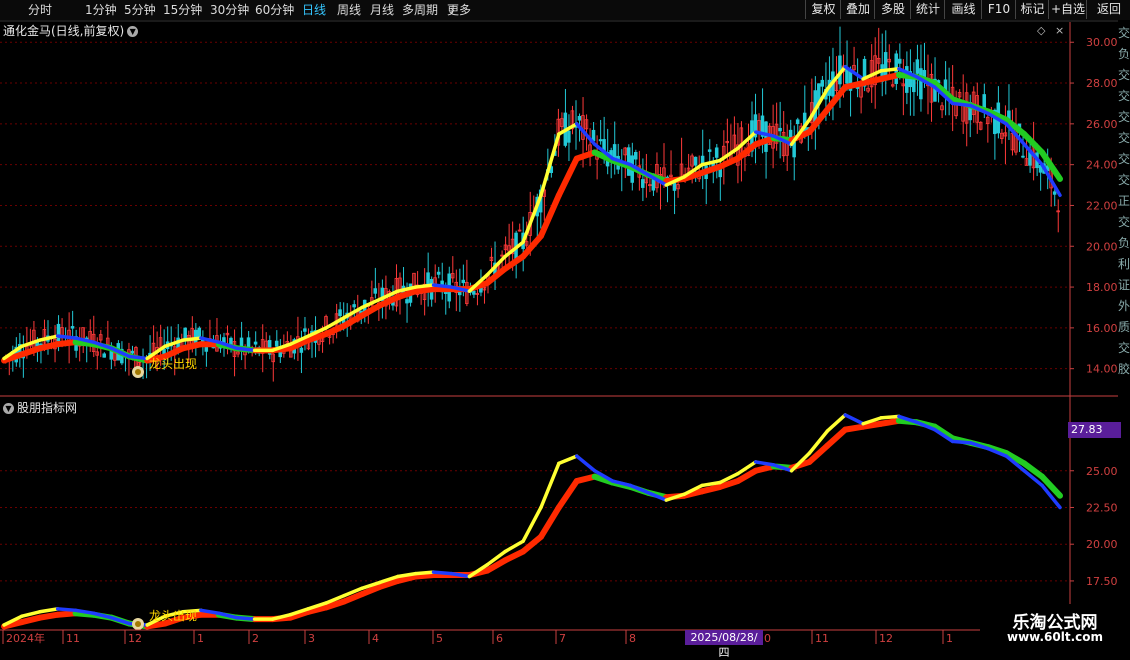 The width and height of the screenshot is (1130, 660). What do you see at coordinates (349, 10) in the screenshot?
I see `period-tab-7: 周线` at bounding box center [349, 10].